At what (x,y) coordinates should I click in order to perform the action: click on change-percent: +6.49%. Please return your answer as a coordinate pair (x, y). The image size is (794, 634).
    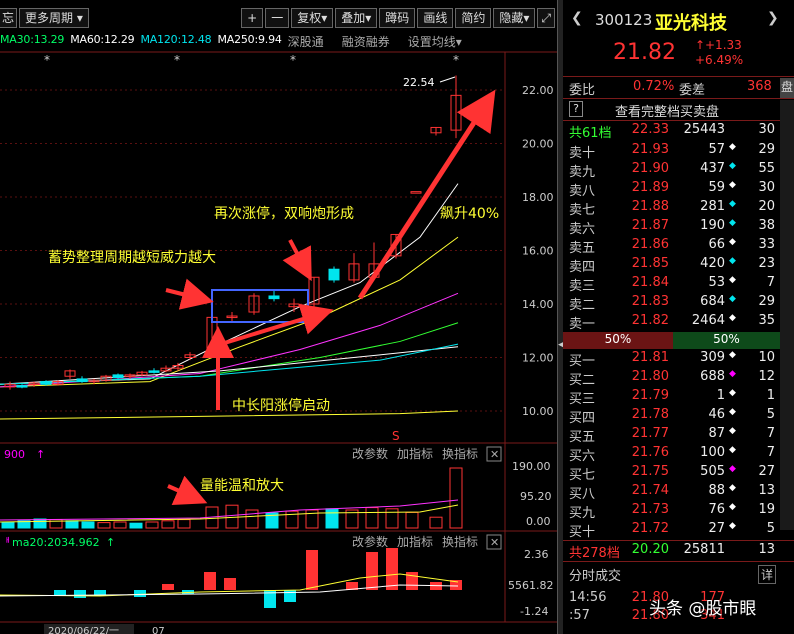
    Looking at the image, I should click on (719, 60).